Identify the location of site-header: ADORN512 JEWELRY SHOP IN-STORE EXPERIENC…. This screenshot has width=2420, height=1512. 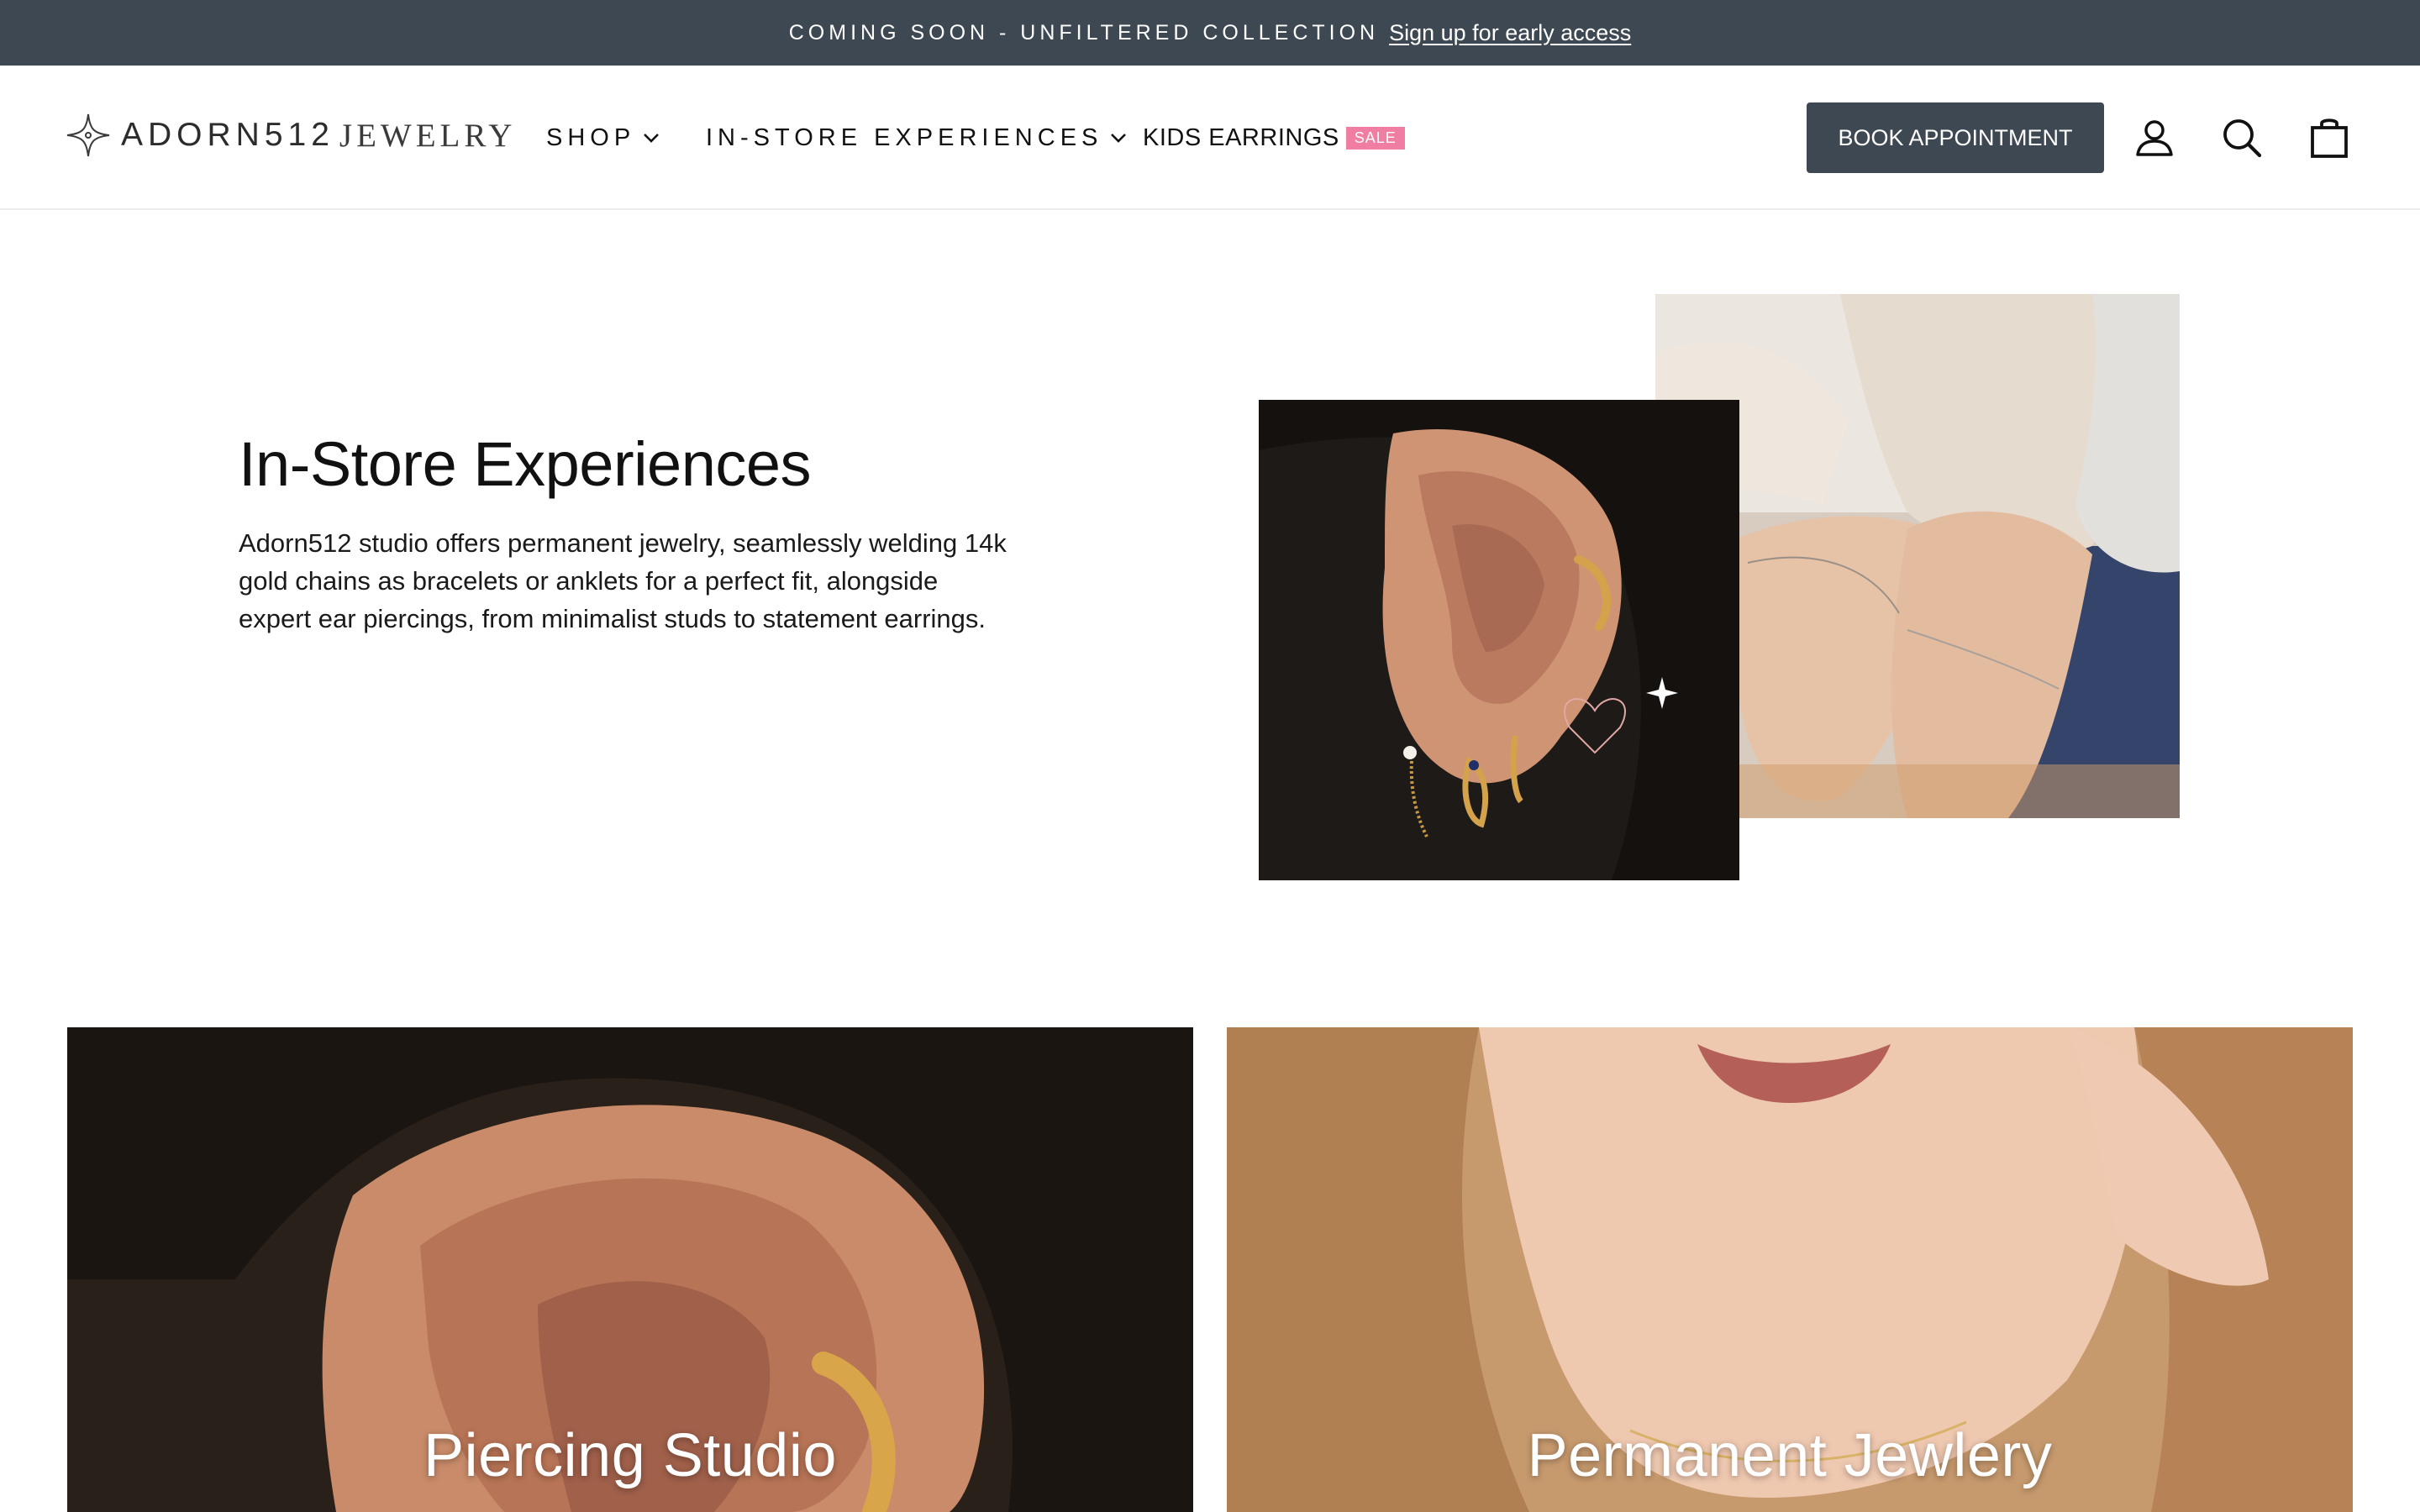
(1210, 138).